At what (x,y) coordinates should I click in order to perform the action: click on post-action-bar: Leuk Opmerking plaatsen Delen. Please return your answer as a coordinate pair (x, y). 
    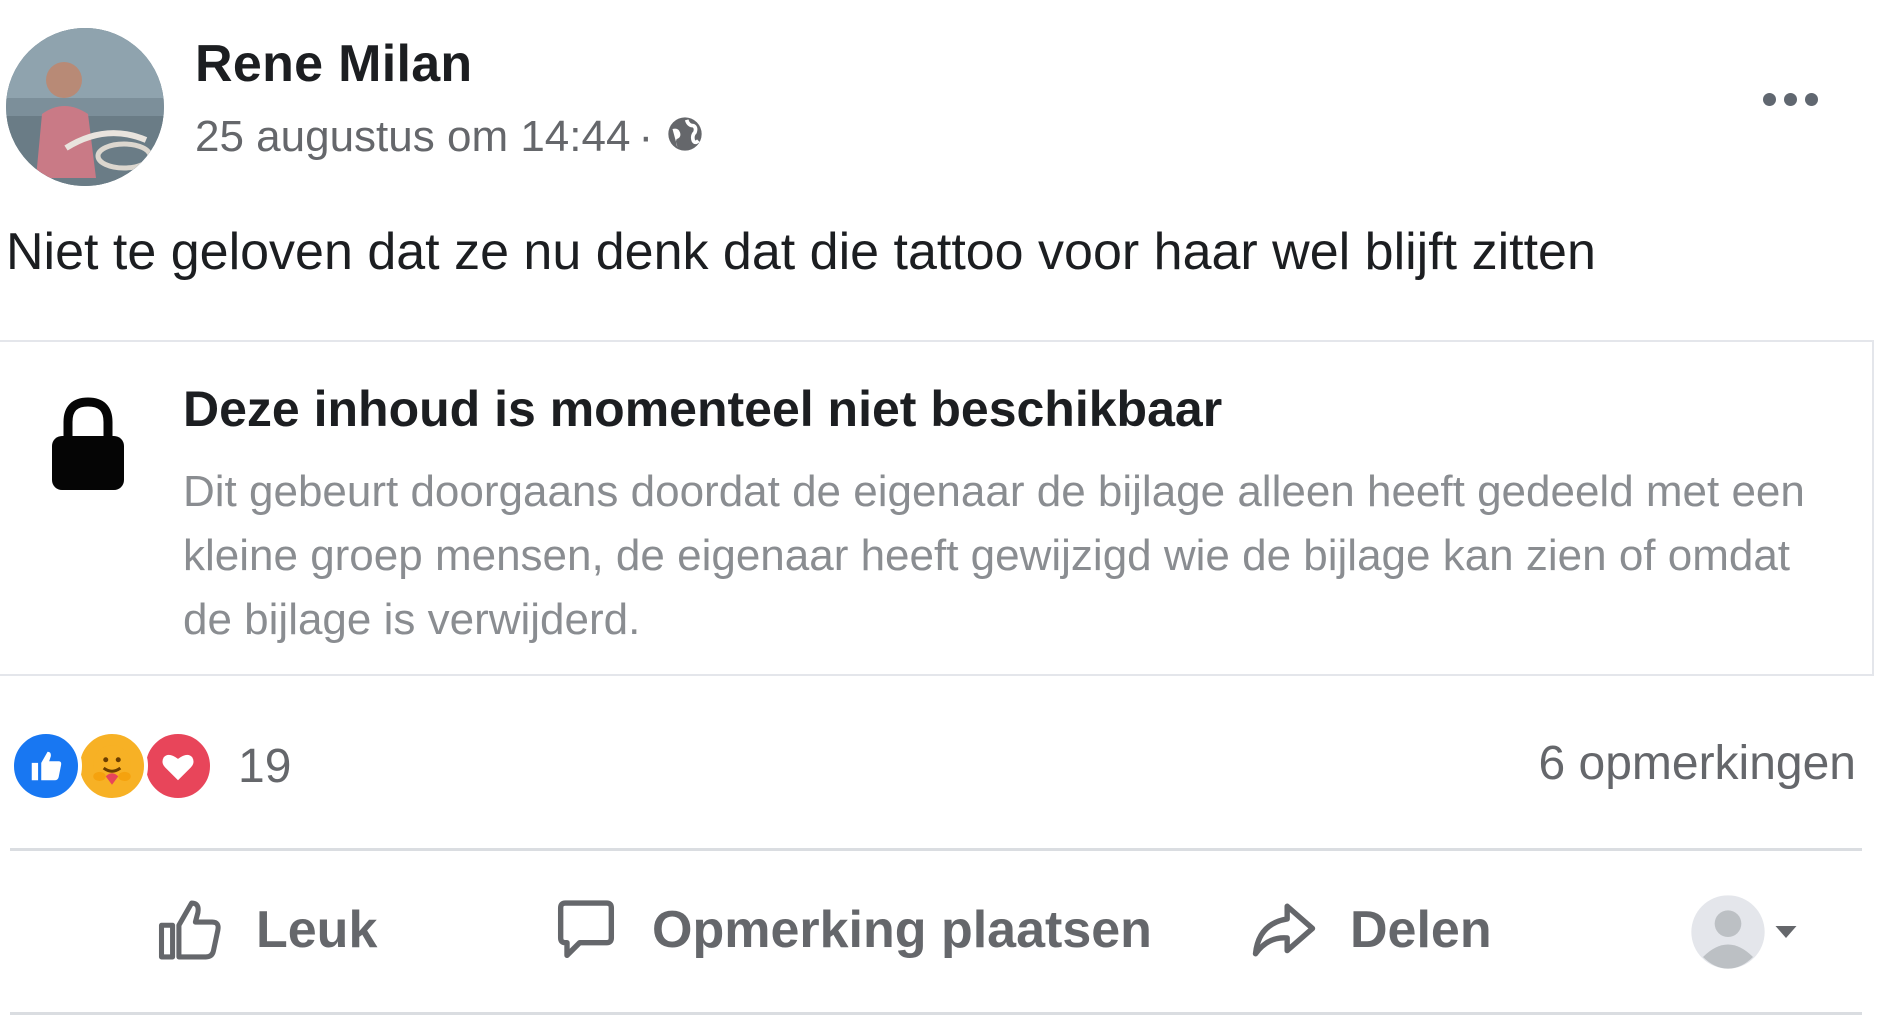
    Looking at the image, I should click on (943, 930).